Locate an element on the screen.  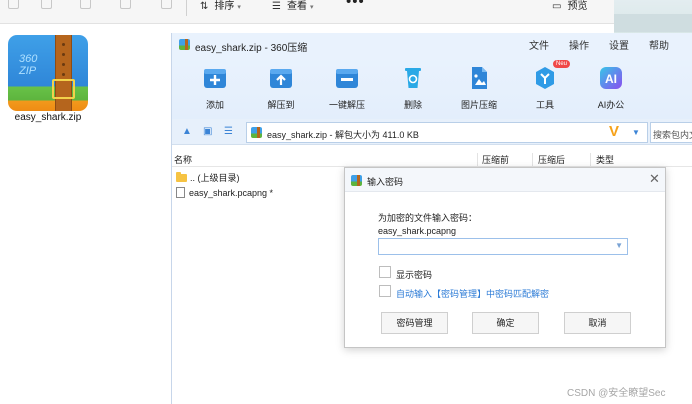
show-password-checkbox is located at coordinates (385, 272).